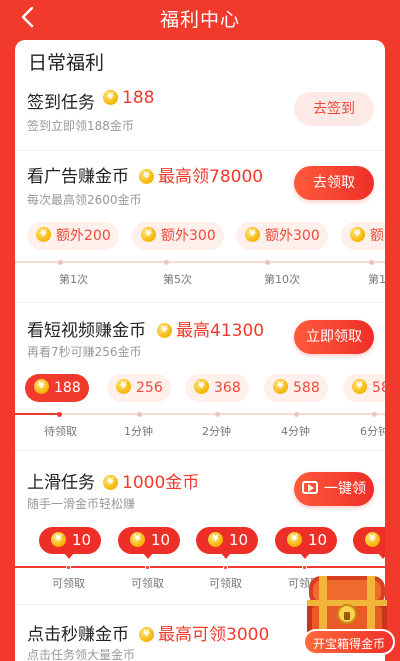  What do you see at coordinates (220, 331) in the screenshot?
I see `video-task-reward-value: 最高41300` at bounding box center [220, 331].